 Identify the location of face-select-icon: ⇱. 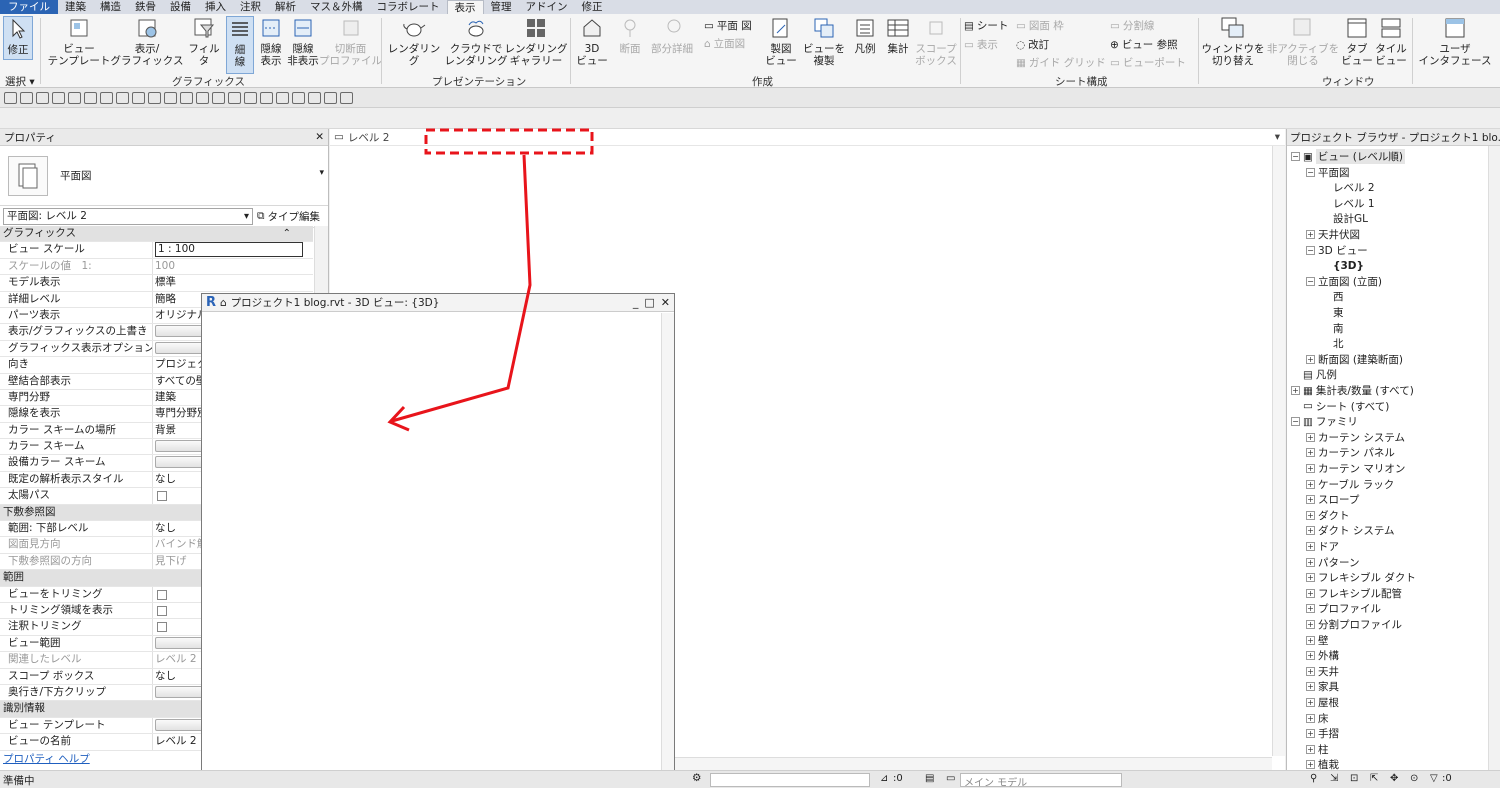
(1374, 778).